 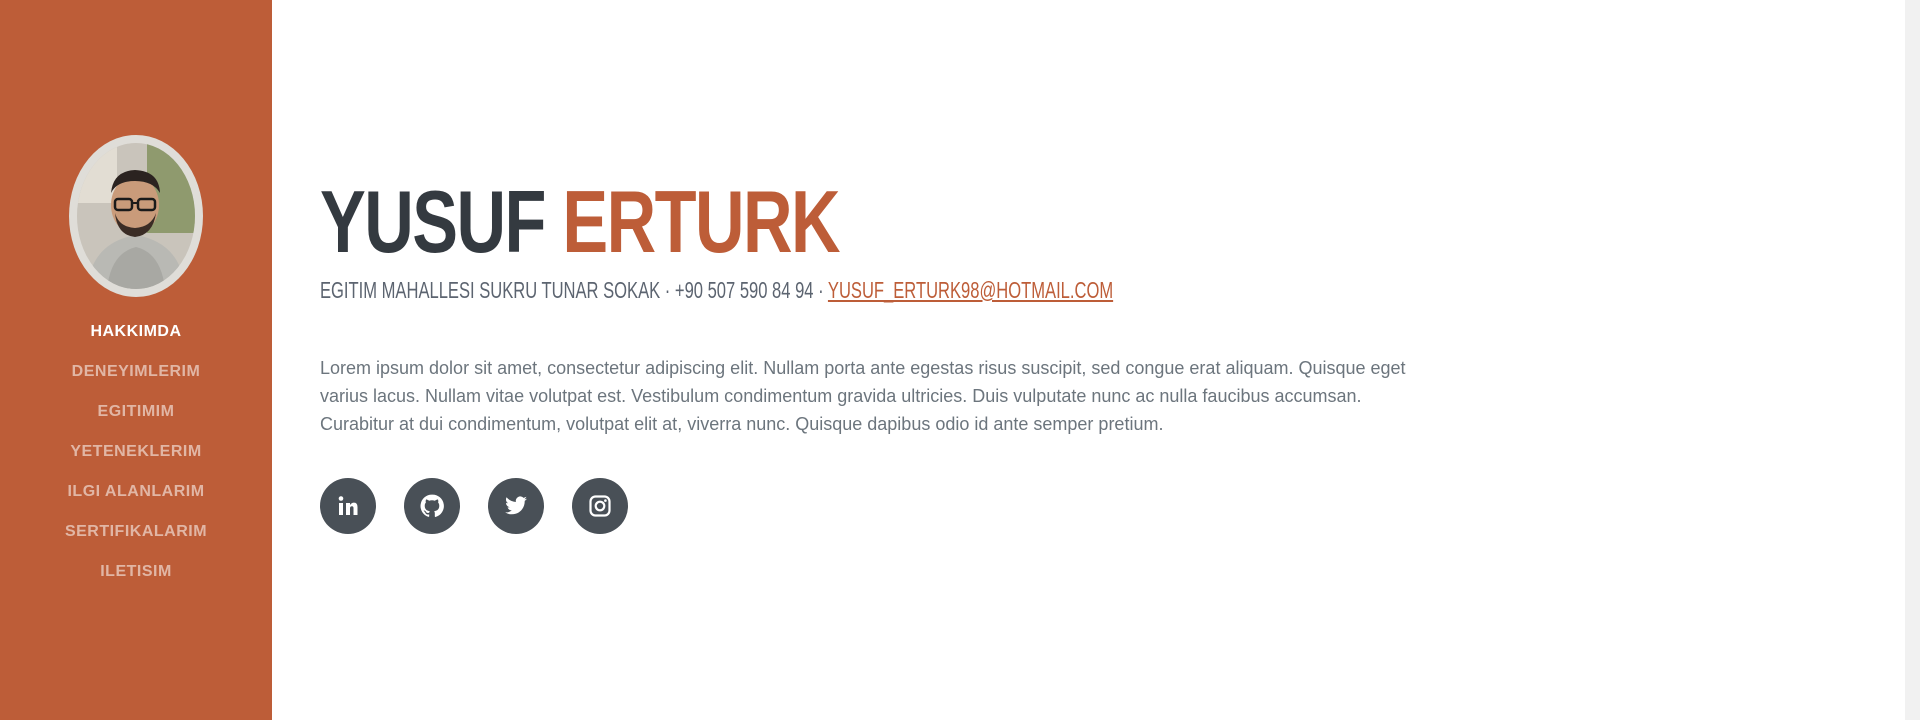 What do you see at coordinates (136, 338) in the screenshot?
I see `nav-item-hakkimda: HAKKIMDA` at bounding box center [136, 338].